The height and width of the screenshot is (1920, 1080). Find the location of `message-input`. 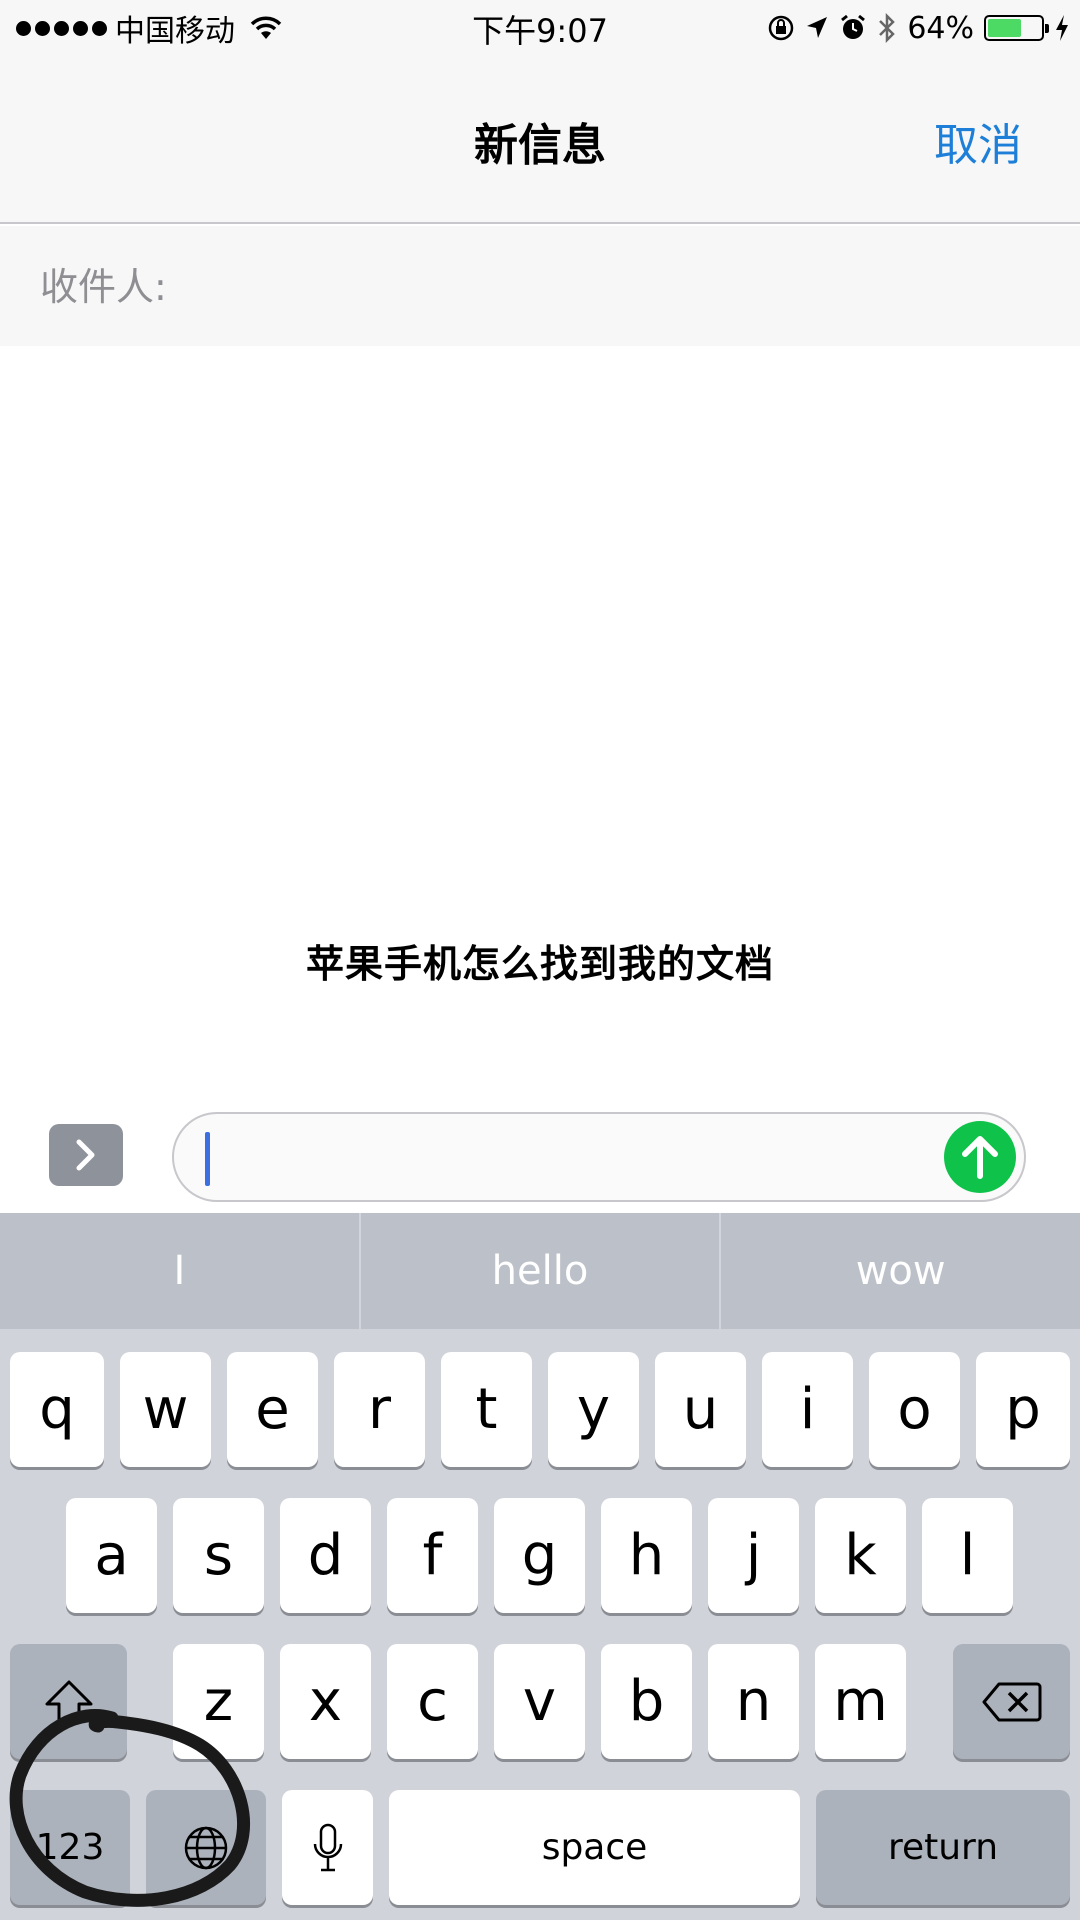

message-input is located at coordinates (599, 1157).